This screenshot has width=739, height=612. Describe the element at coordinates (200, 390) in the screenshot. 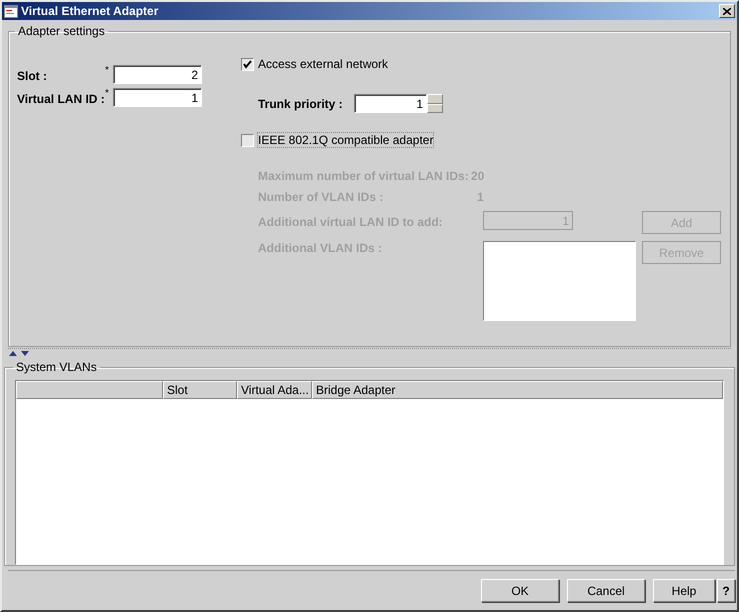

I see `column-header: Slot` at that location.